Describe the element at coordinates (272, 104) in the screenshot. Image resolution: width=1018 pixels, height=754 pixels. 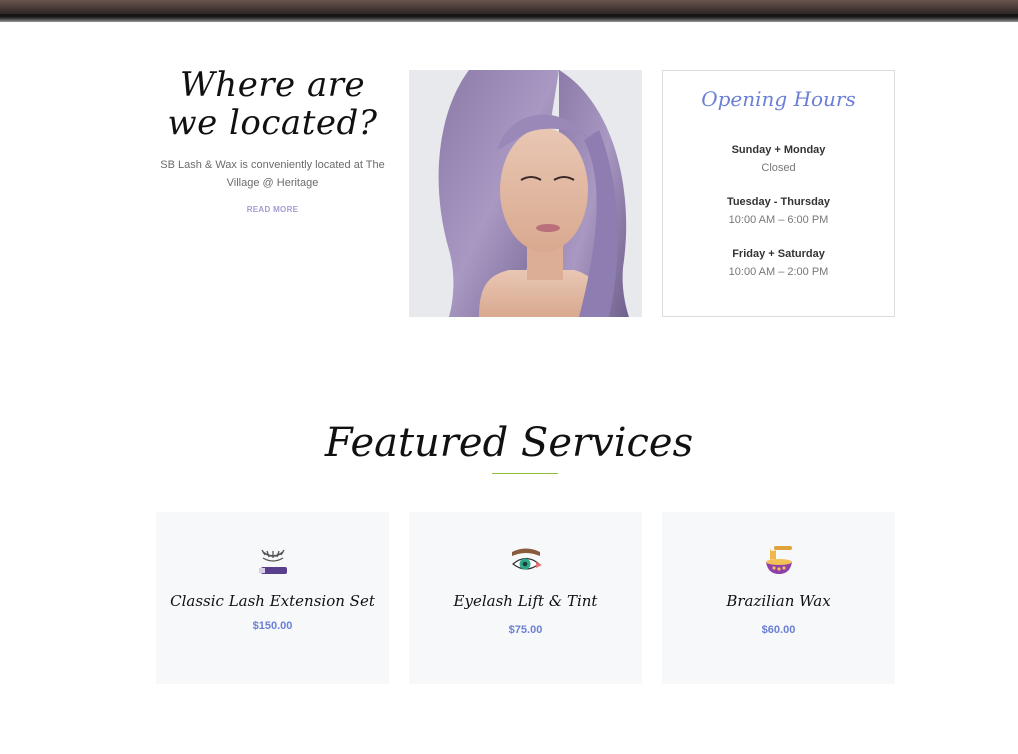
I see `location-heading: Where are we located?` at that location.